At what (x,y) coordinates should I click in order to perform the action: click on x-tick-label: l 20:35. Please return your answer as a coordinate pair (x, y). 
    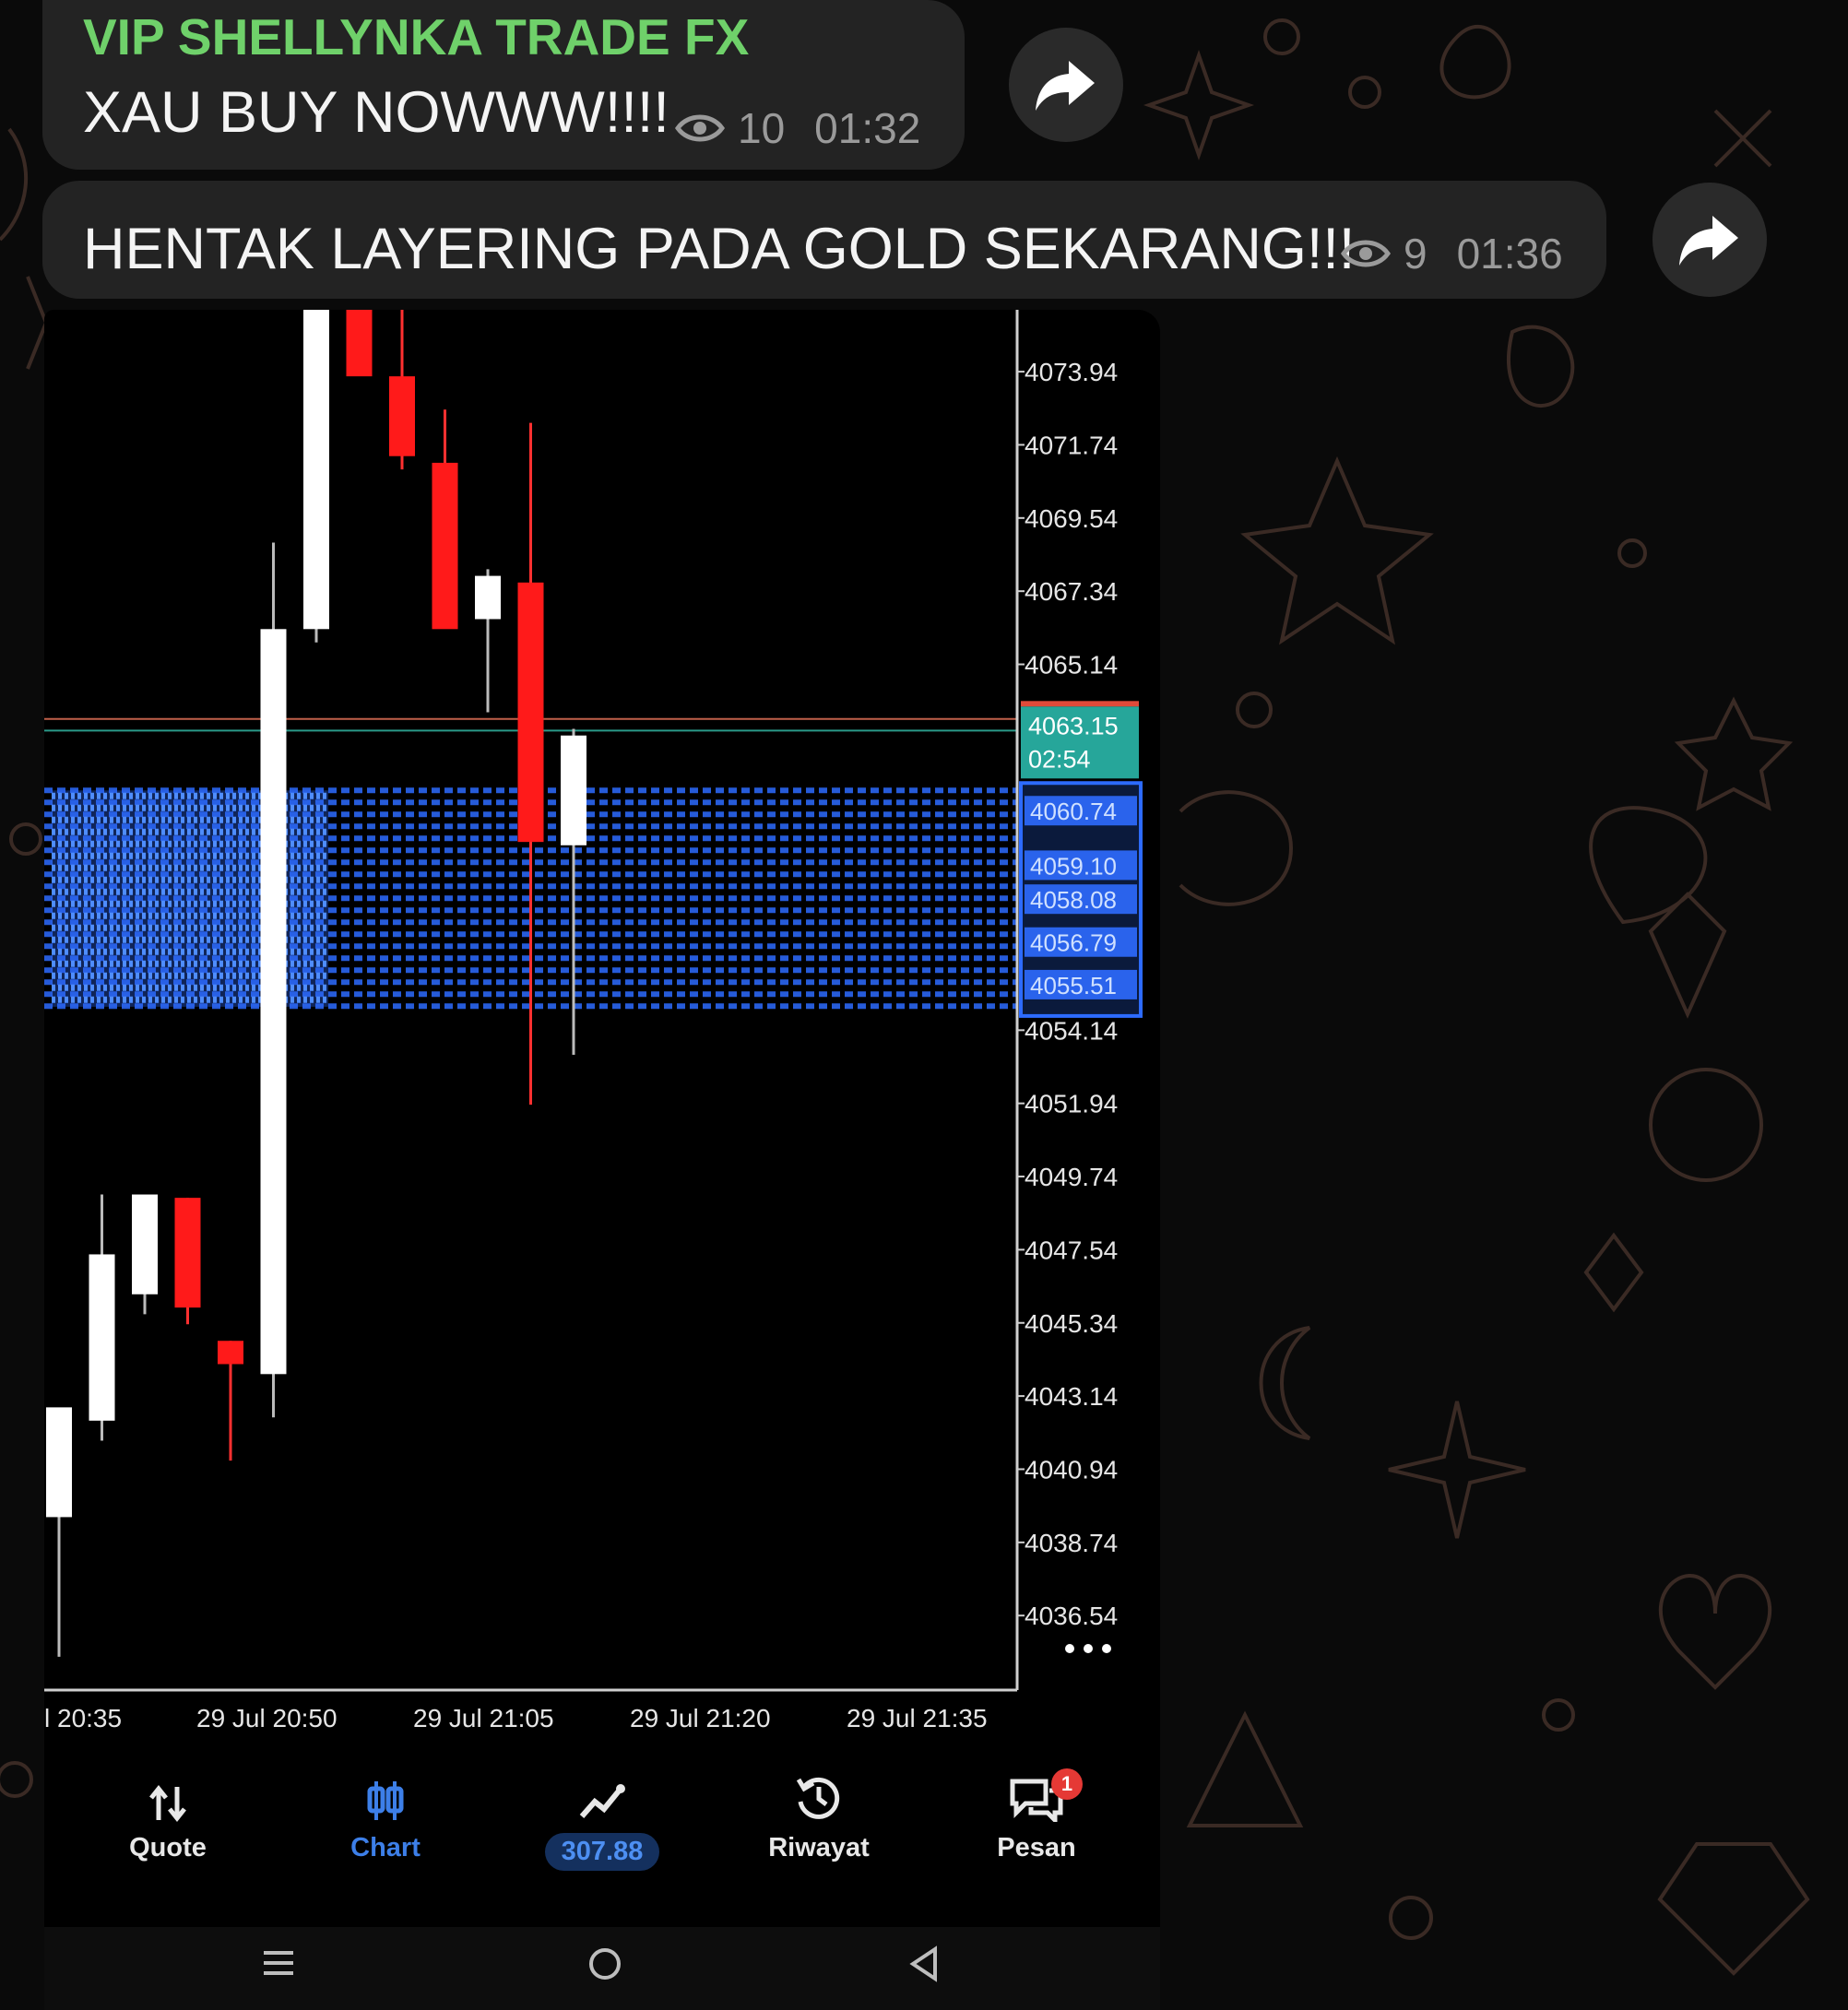
    Looking at the image, I should click on (83, 1718).